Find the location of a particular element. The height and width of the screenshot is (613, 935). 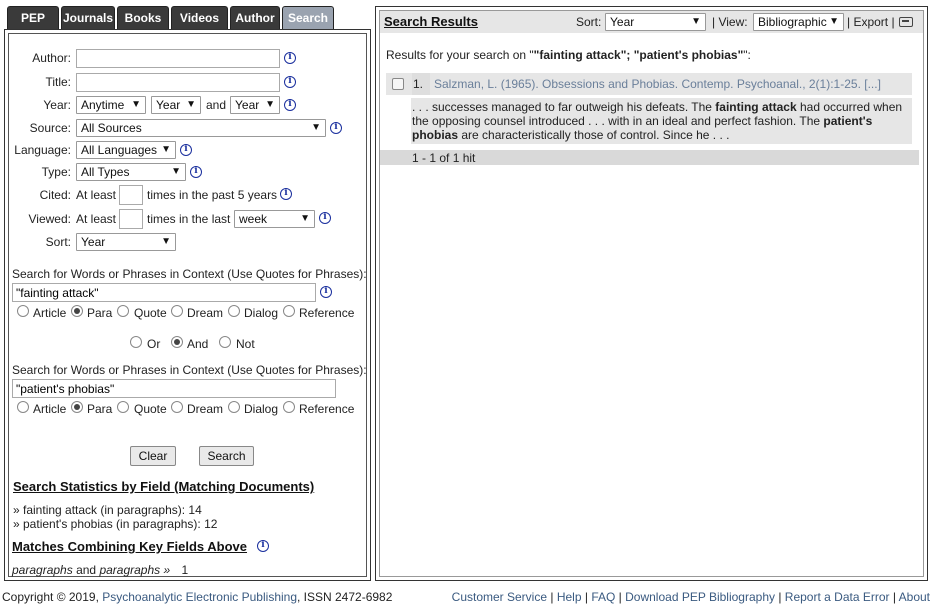

scope1-reference-label: Reference is located at coordinates (327, 313).